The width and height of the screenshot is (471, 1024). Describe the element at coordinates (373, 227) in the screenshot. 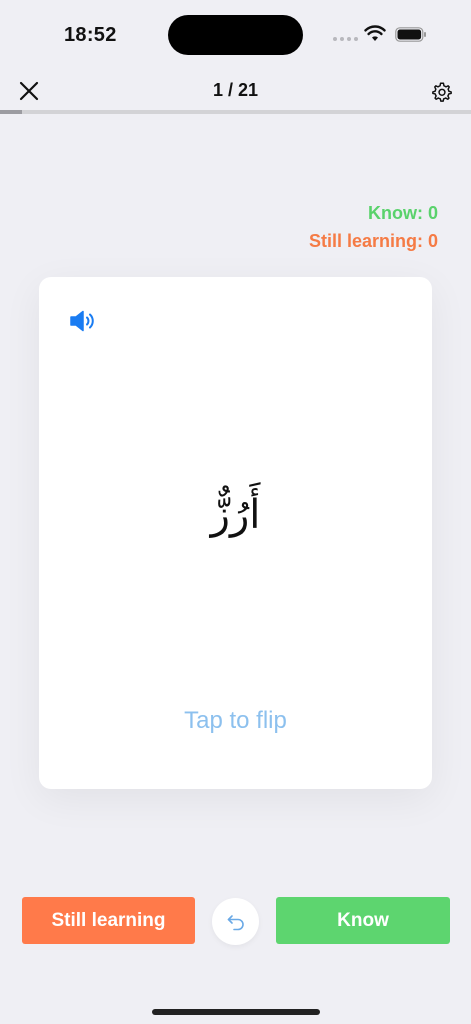

I see `score-counters: Know: 0 Still learning: 0` at that location.